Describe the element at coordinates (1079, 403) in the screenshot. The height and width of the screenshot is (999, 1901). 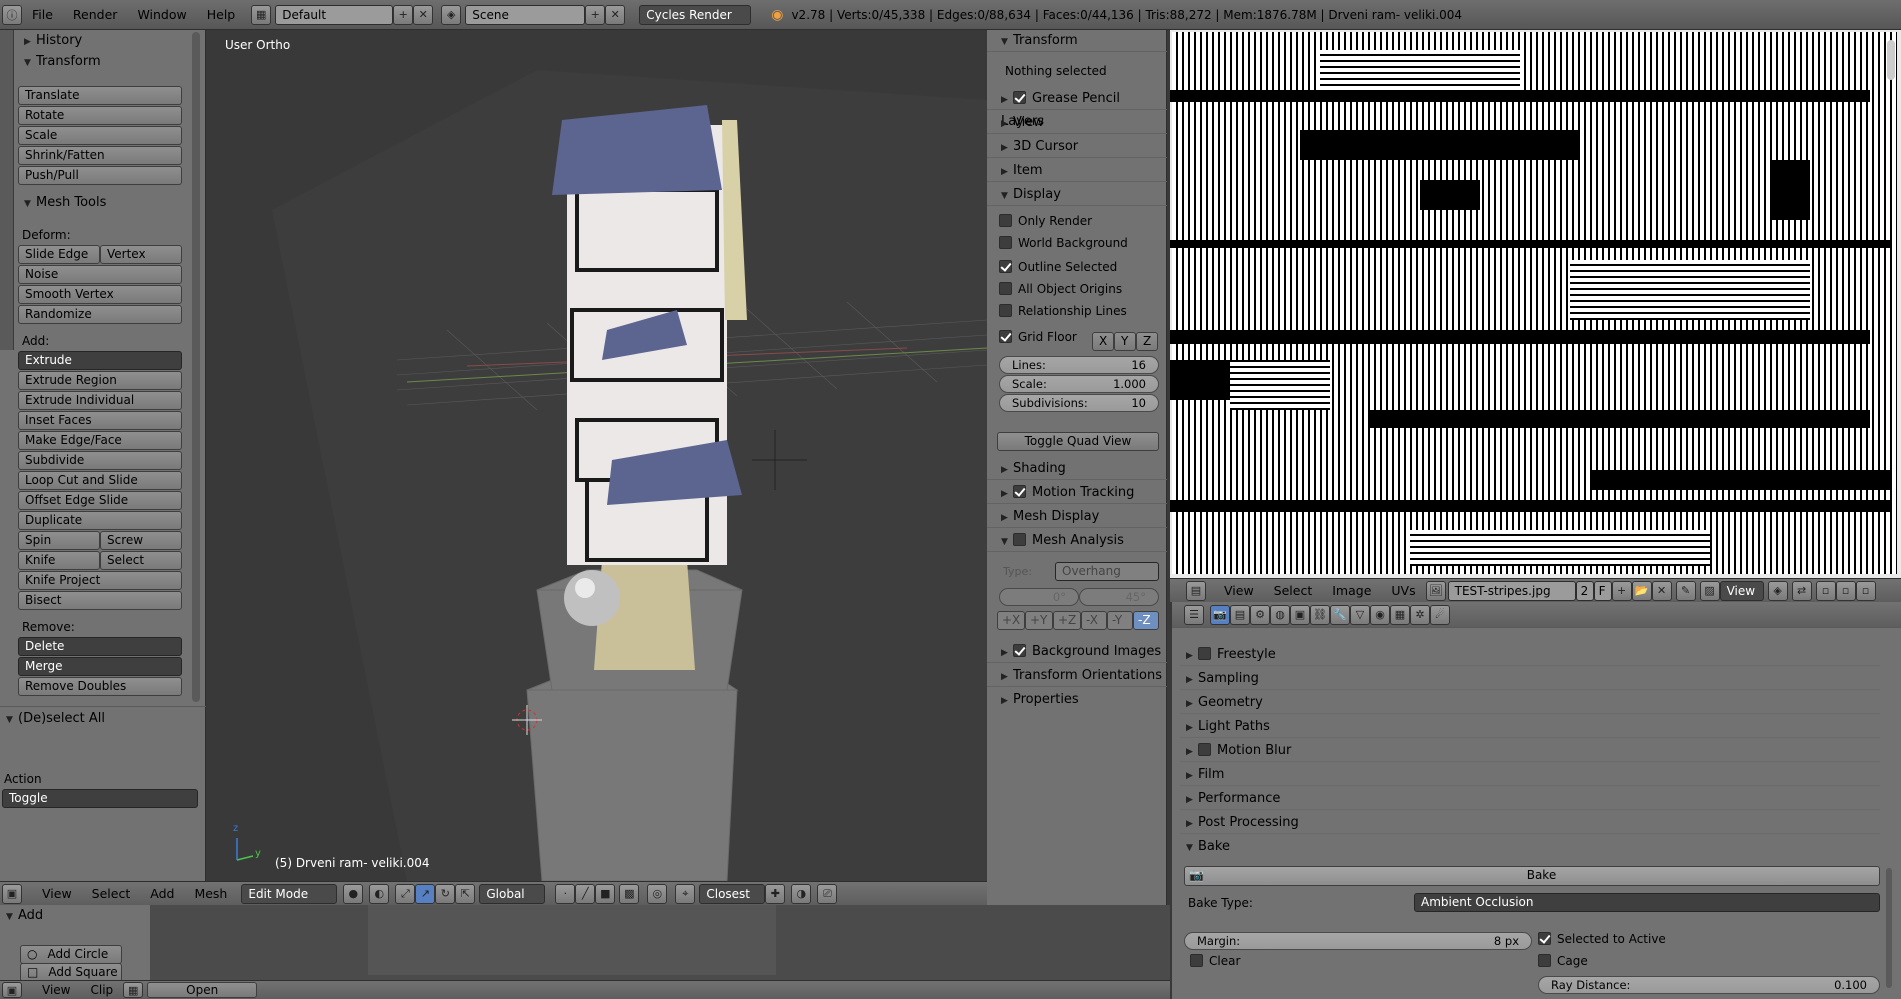
I see `grid-subdivisions-field: Subdivisions: 10` at that location.